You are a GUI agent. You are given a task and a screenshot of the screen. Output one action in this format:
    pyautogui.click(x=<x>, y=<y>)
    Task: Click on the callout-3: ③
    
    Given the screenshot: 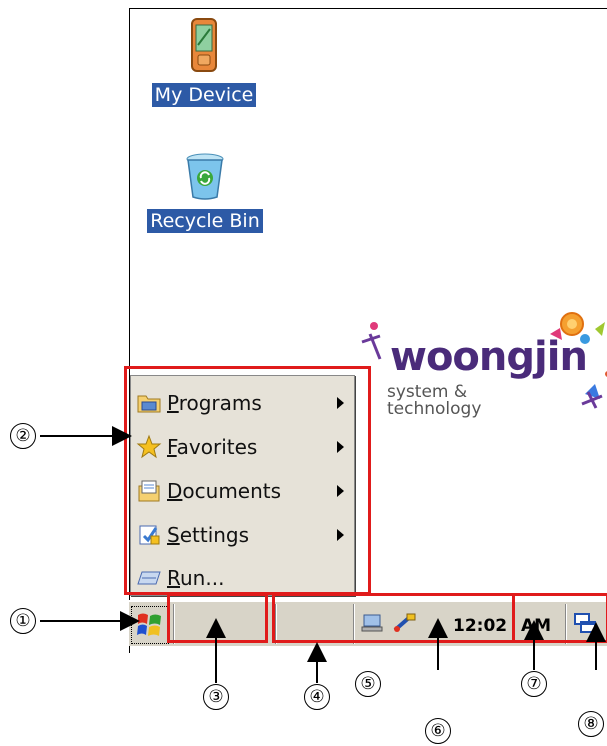 What is the action you would take?
    pyautogui.click(x=216, y=697)
    